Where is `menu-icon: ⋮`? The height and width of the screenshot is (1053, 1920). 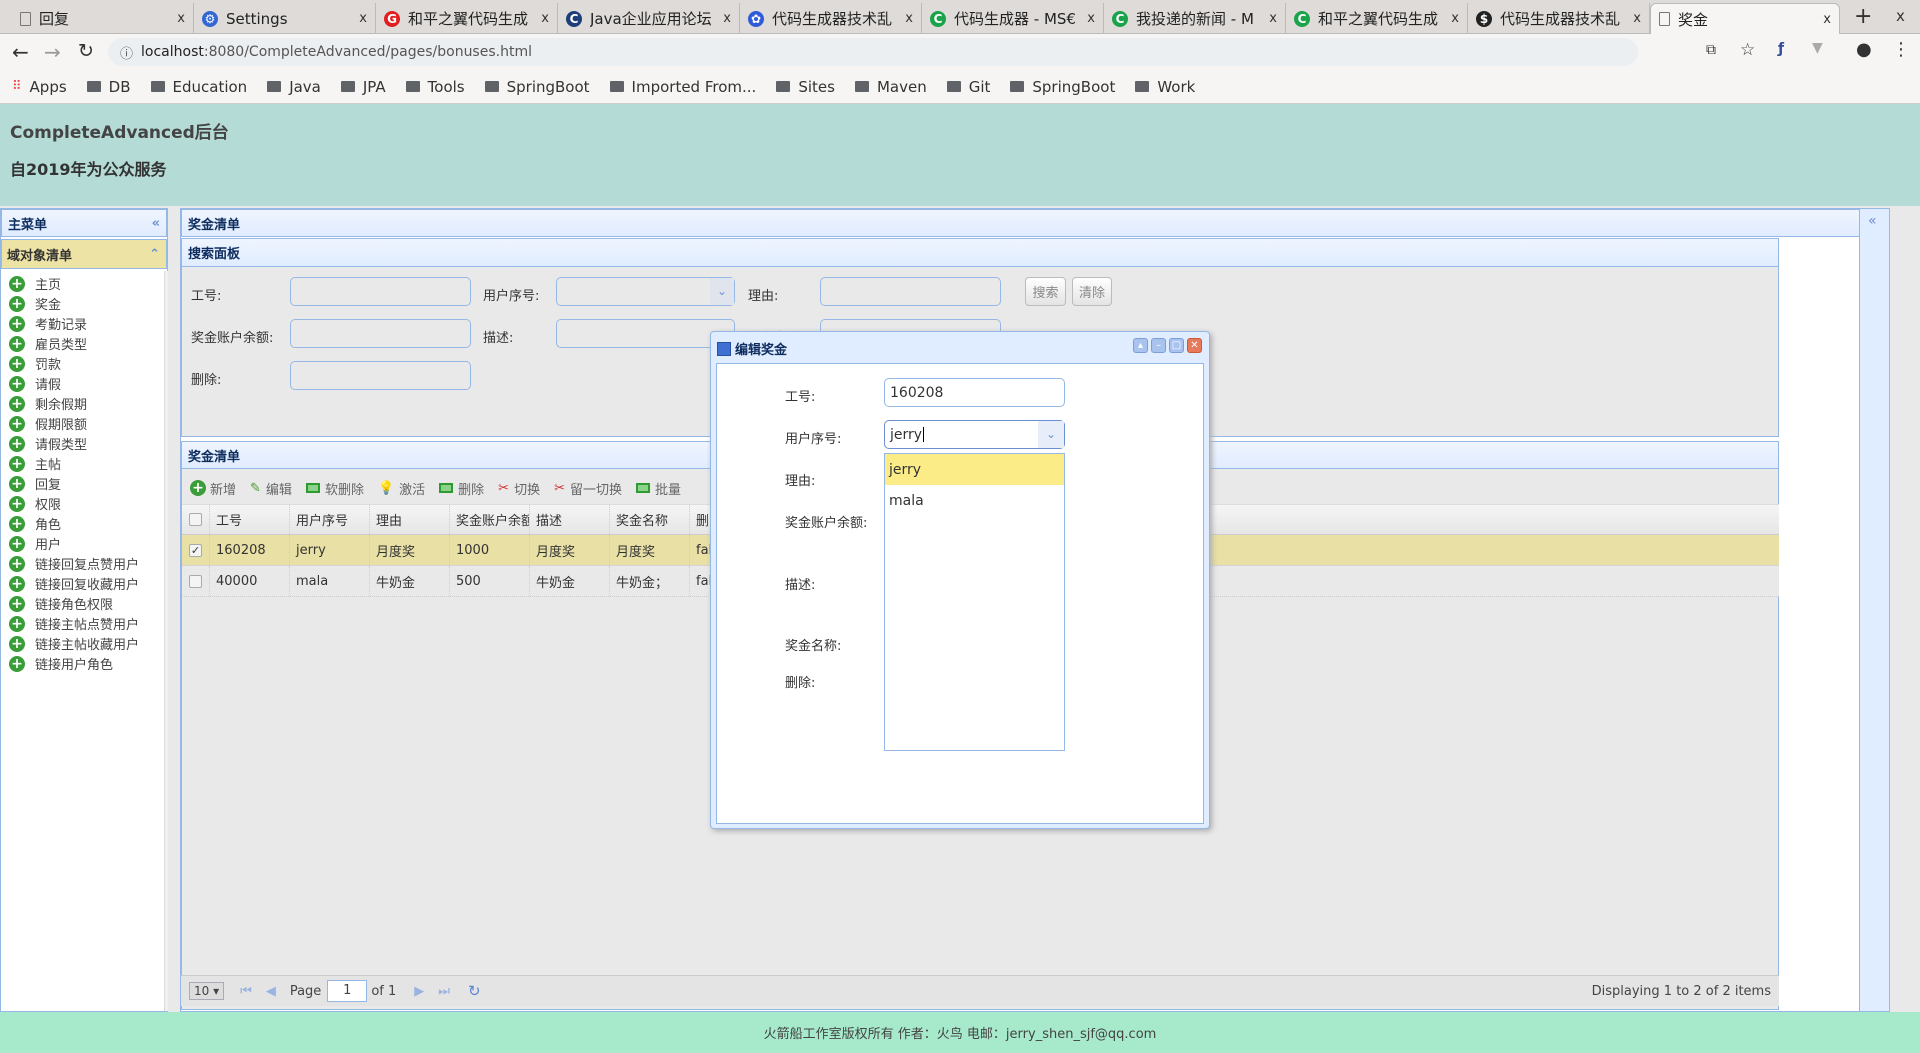
menu-icon: ⋮ is located at coordinates (1901, 49).